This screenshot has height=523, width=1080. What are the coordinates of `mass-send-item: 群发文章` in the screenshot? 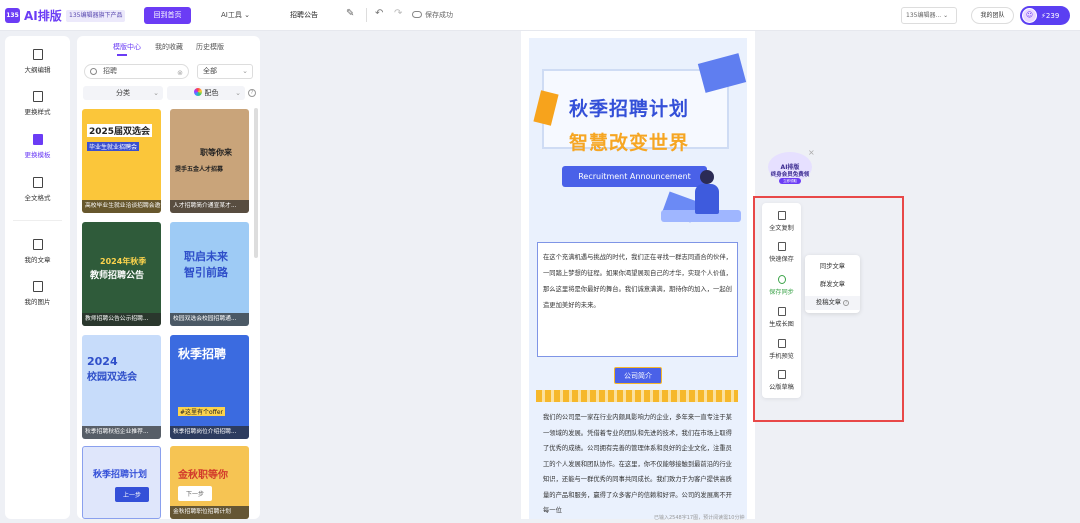 It's located at (832, 285).